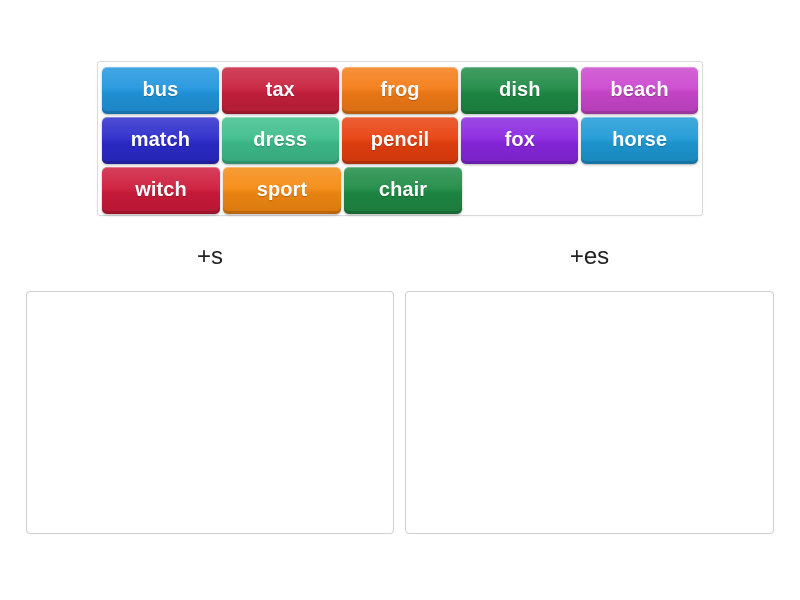 Image resolution: width=800 pixels, height=600 pixels. What do you see at coordinates (639, 140) in the screenshot?
I see `word-tile-horse: horse` at bounding box center [639, 140].